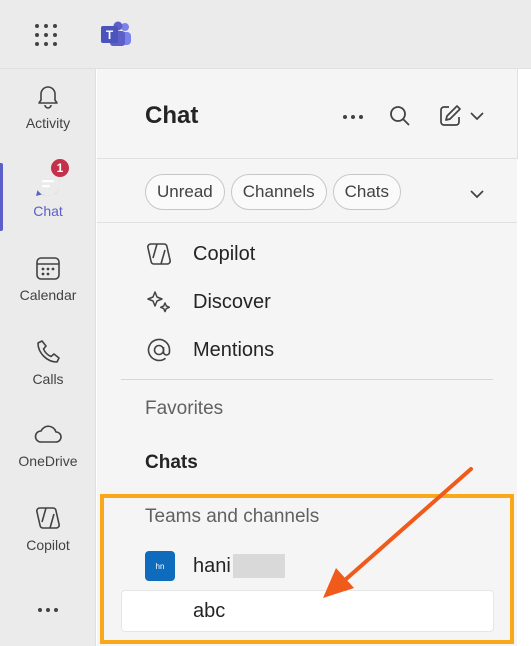 Image resolution: width=531 pixels, height=646 pixels. Describe the element at coordinates (232, 517) in the screenshot. I see `section-teams-and-channels: Teams and channels` at that location.